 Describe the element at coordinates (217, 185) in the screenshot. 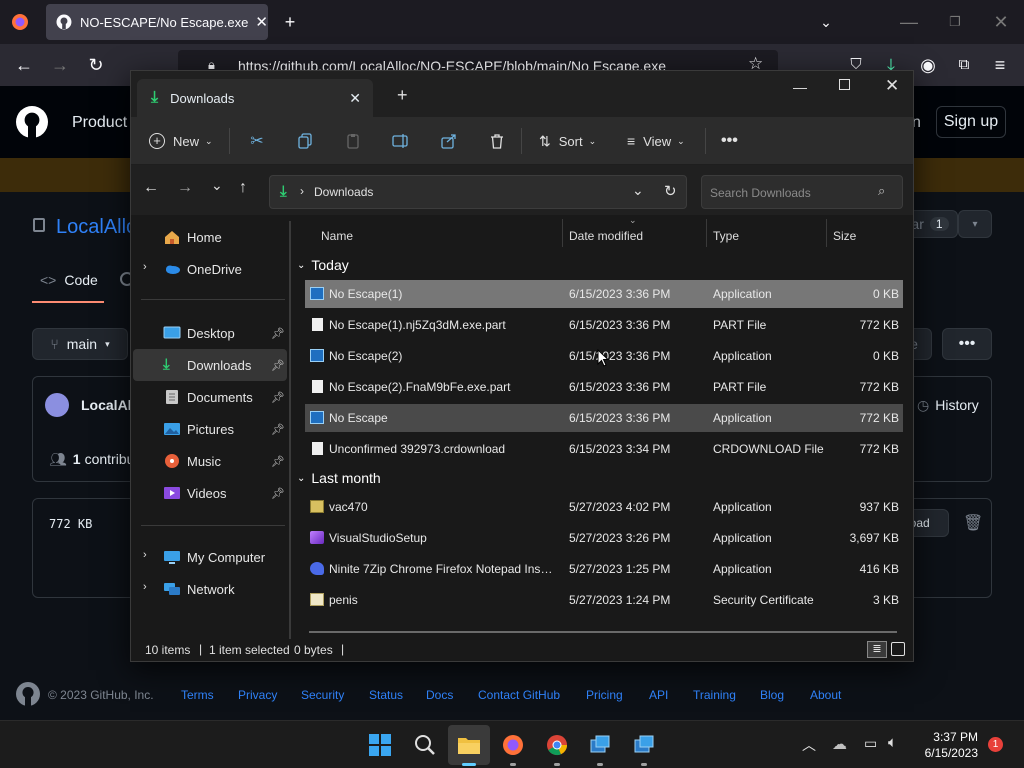

I see `recent-chevron-icon: ⌄` at that location.